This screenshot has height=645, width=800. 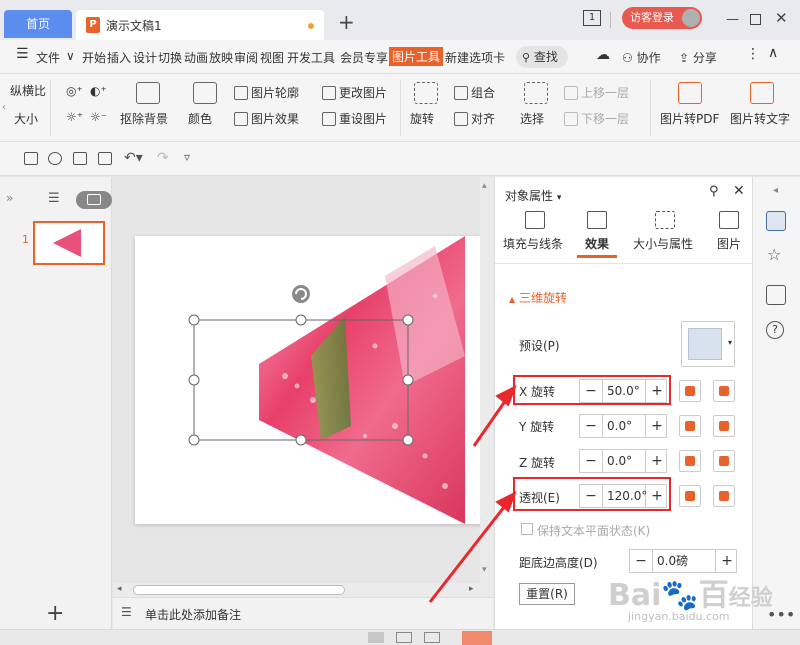 What do you see at coordinates (354, 118) in the screenshot?
I see `reset-picture-button: 重设图片` at bounding box center [354, 118].